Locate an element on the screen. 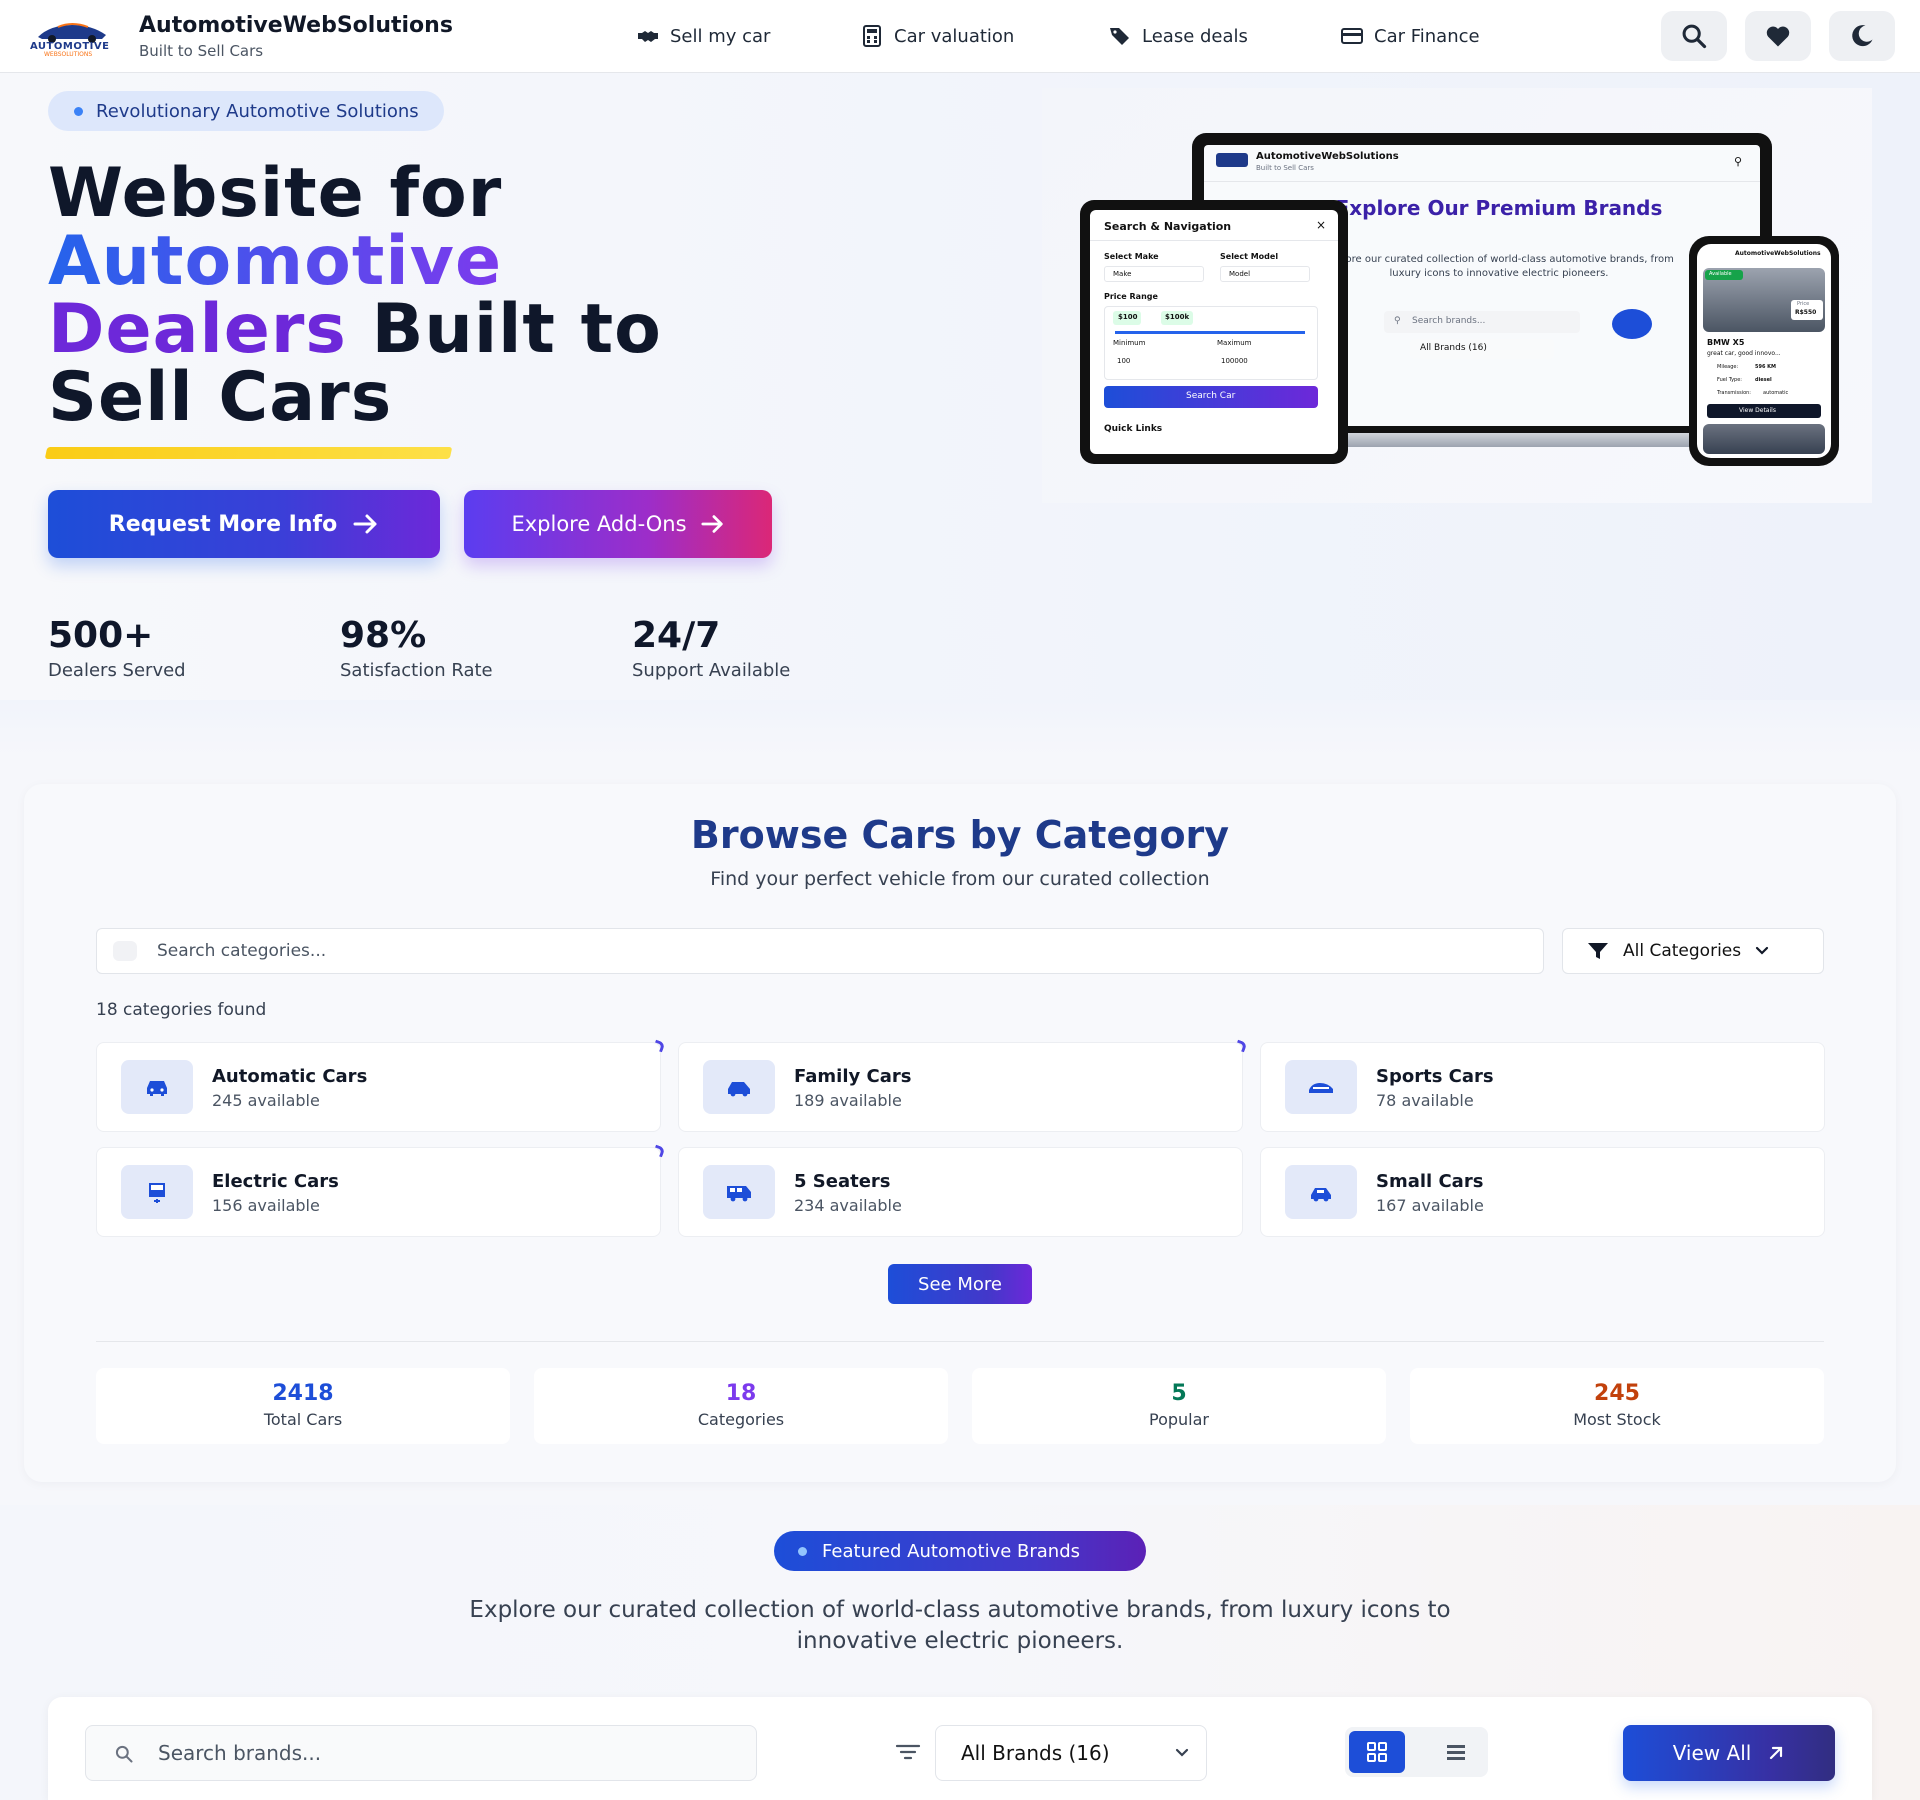 This screenshot has height=1800, width=1920. category-name: Family Cars is located at coordinates (853, 1076).